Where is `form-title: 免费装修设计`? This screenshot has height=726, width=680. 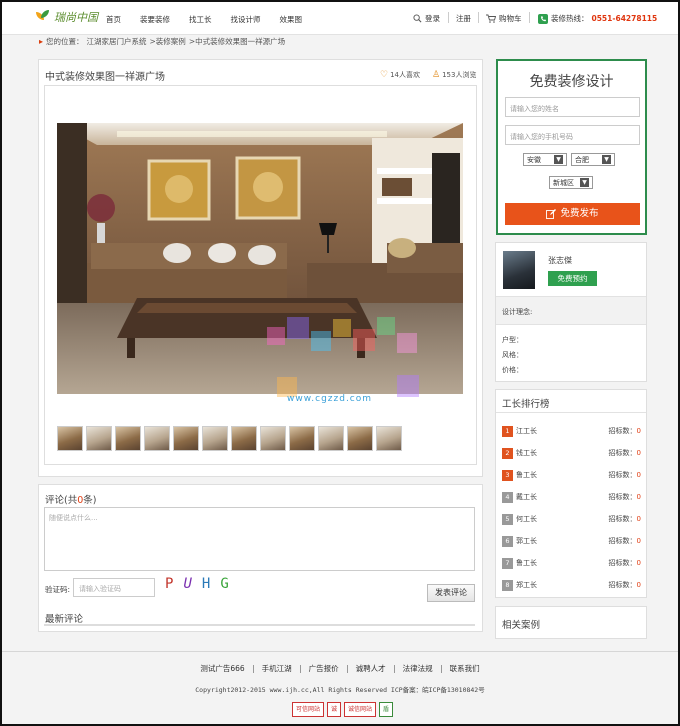 form-title: 免费装修设计 is located at coordinates (571, 82).